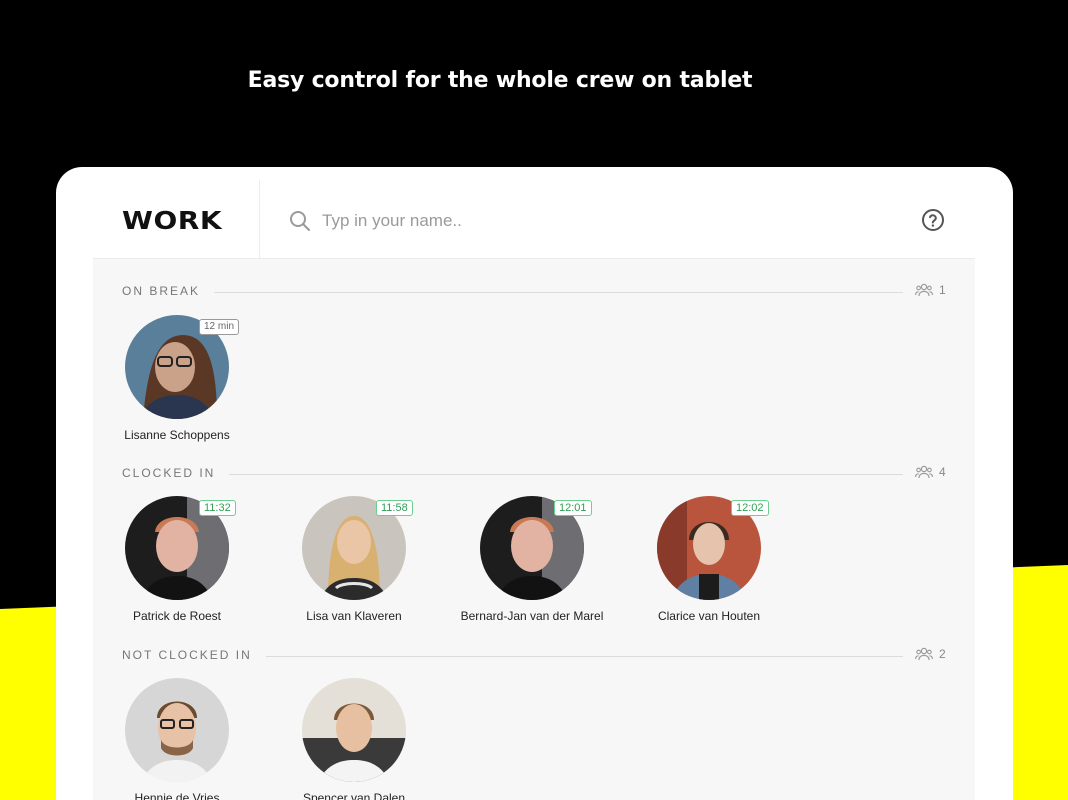 The width and height of the screenshot is (1068, 800). I want to click on section-count: 4, so click(930, 472).